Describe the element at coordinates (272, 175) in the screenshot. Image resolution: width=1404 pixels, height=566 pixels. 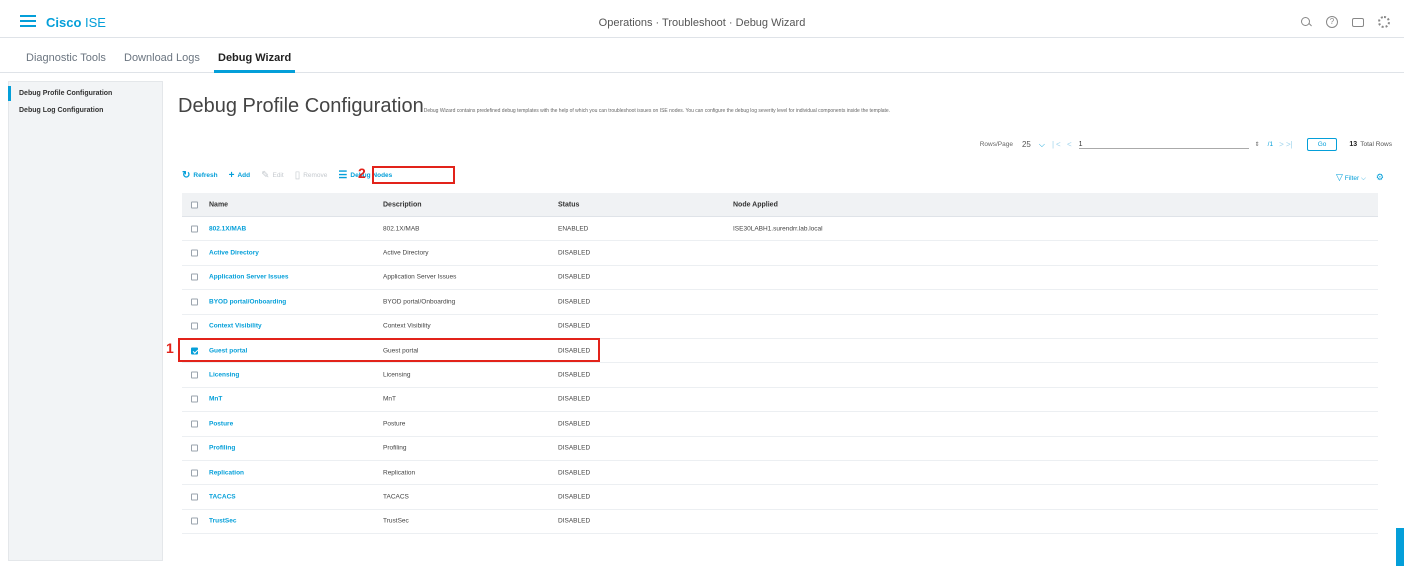
I see `edit-button: ✎ Edit` at that location.